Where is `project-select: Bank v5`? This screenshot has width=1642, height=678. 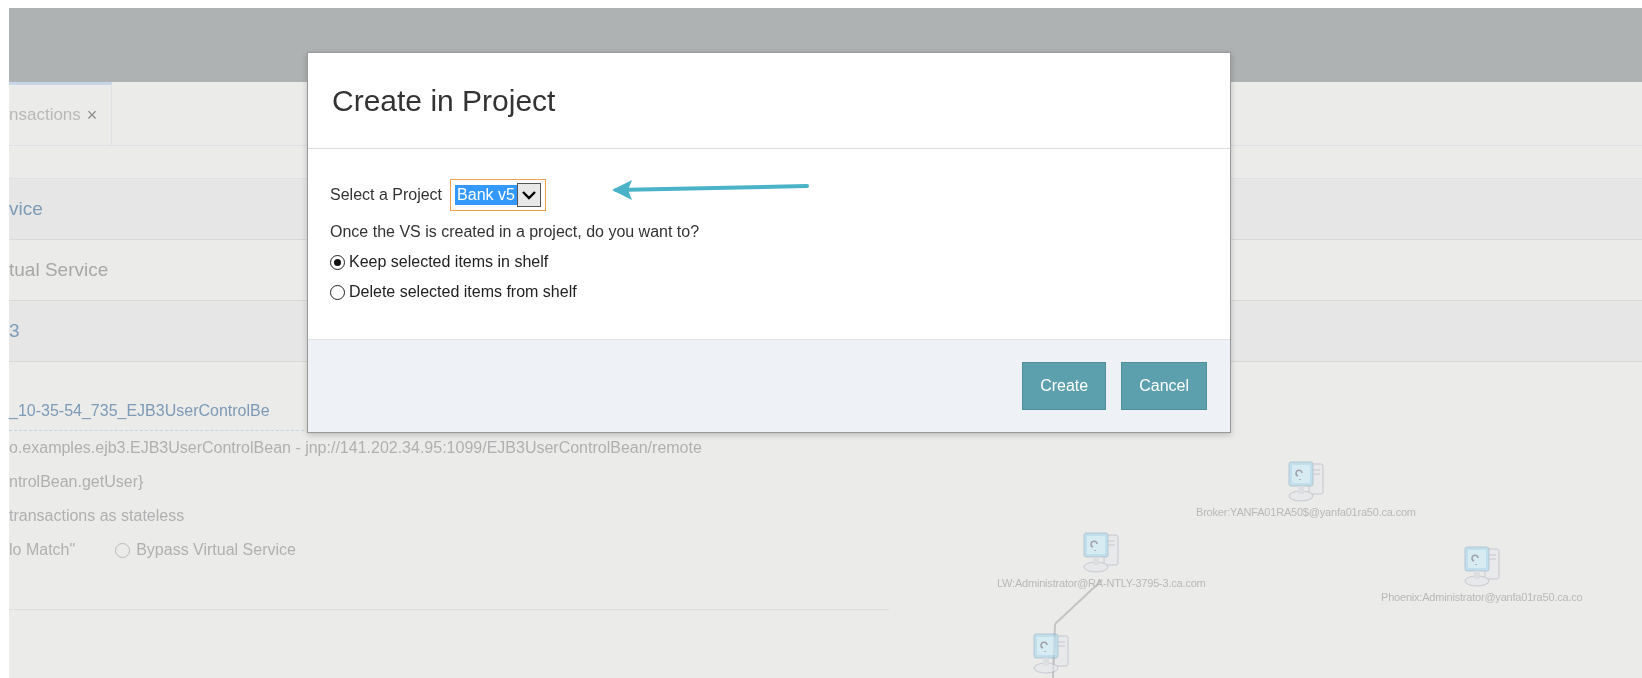 project-select: Bank v5 is located at coordinates (498, 195).